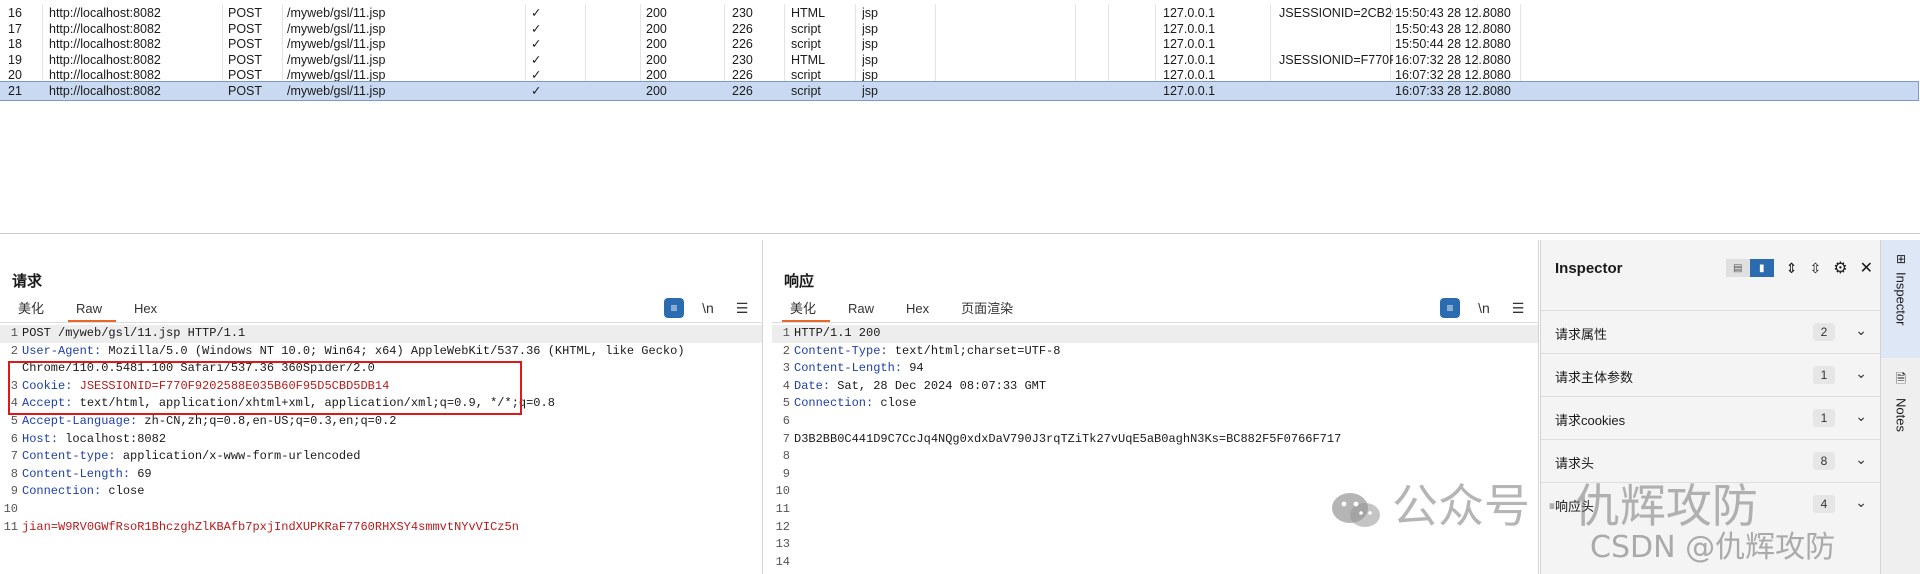 The image size is (1920, 574). Describe the element at coordinates (808, 385) in the screenshot. I see `header-name: Date` at that location.